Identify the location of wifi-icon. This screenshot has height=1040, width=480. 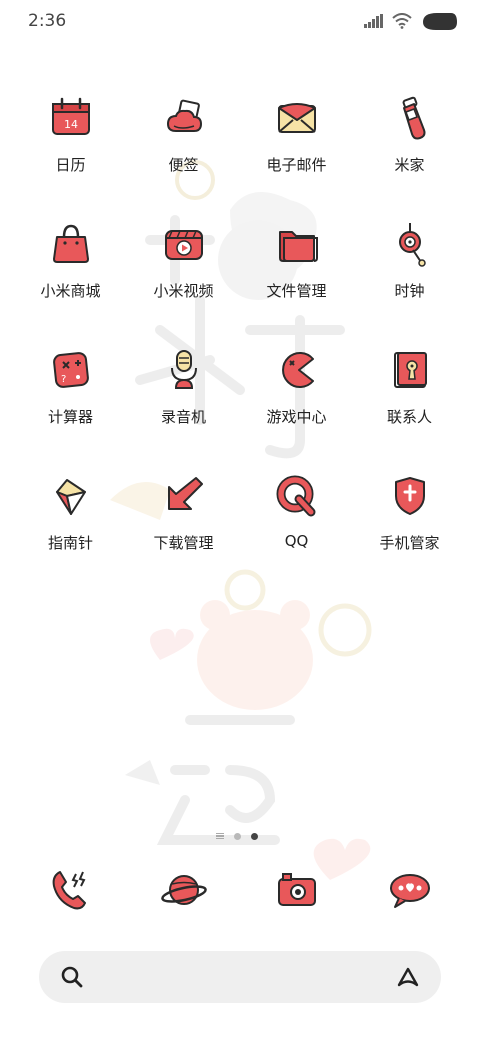
(402, 21).